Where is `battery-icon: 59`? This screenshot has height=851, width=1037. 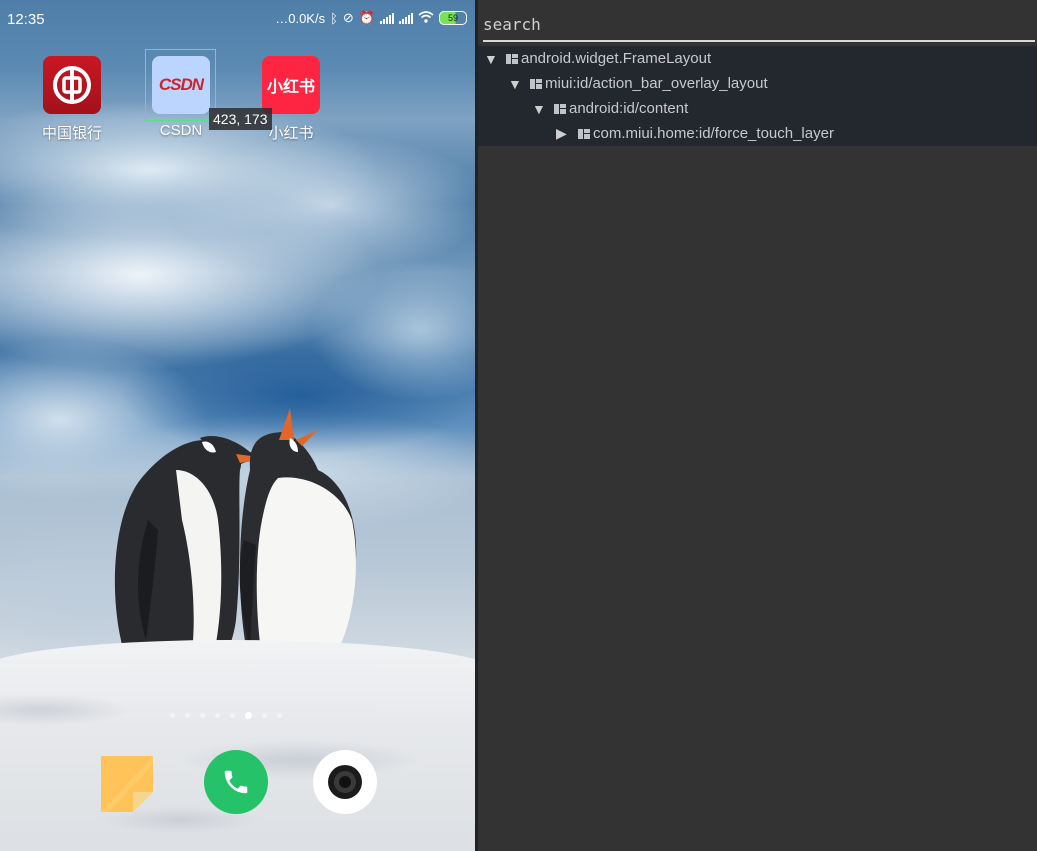 battery-icon: 59 is located at coordinates (453, 18).